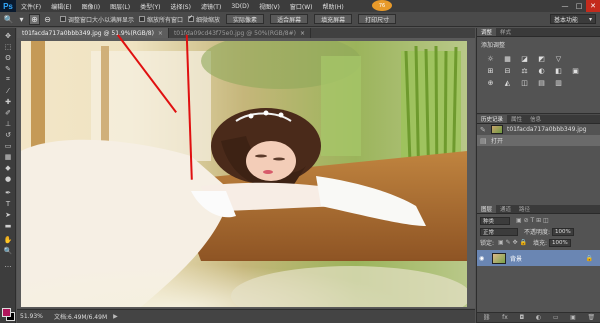 The image size is (600, 323). I want to click on history-brush-source-icon: ✎, so click(484, 130).